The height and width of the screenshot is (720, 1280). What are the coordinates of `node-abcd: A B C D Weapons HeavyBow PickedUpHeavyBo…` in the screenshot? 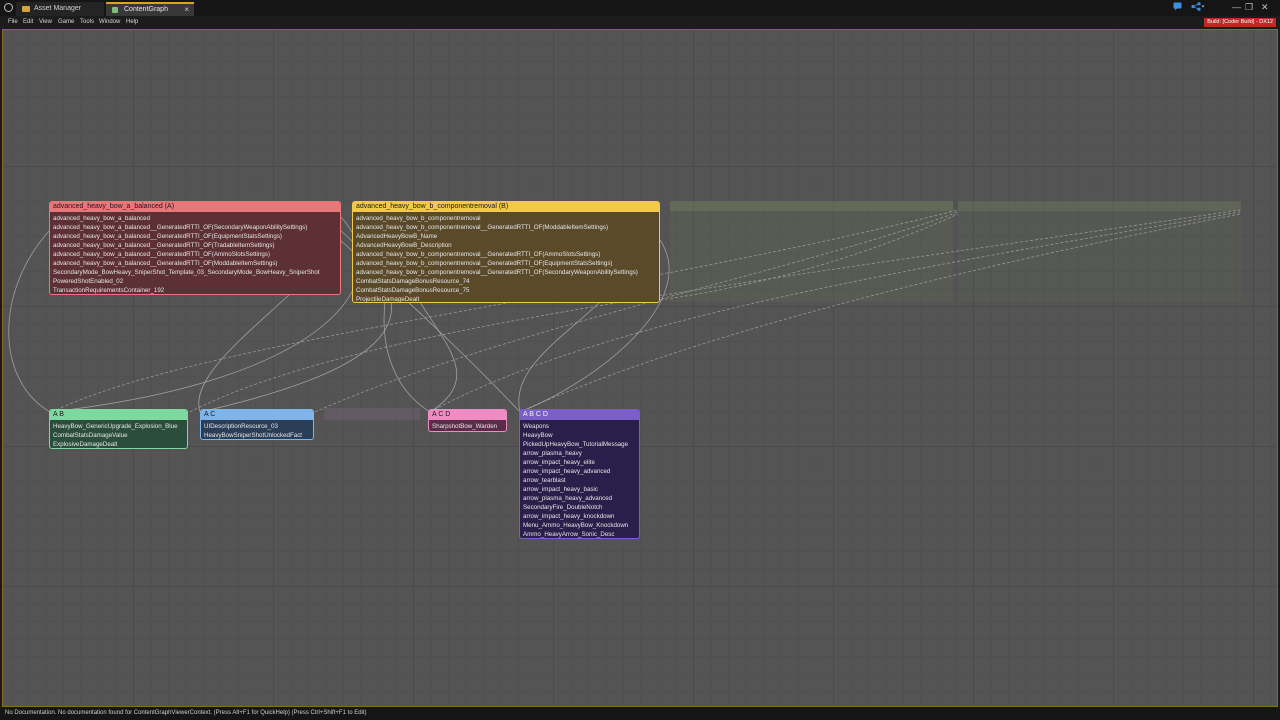 It's located at (579, 474).